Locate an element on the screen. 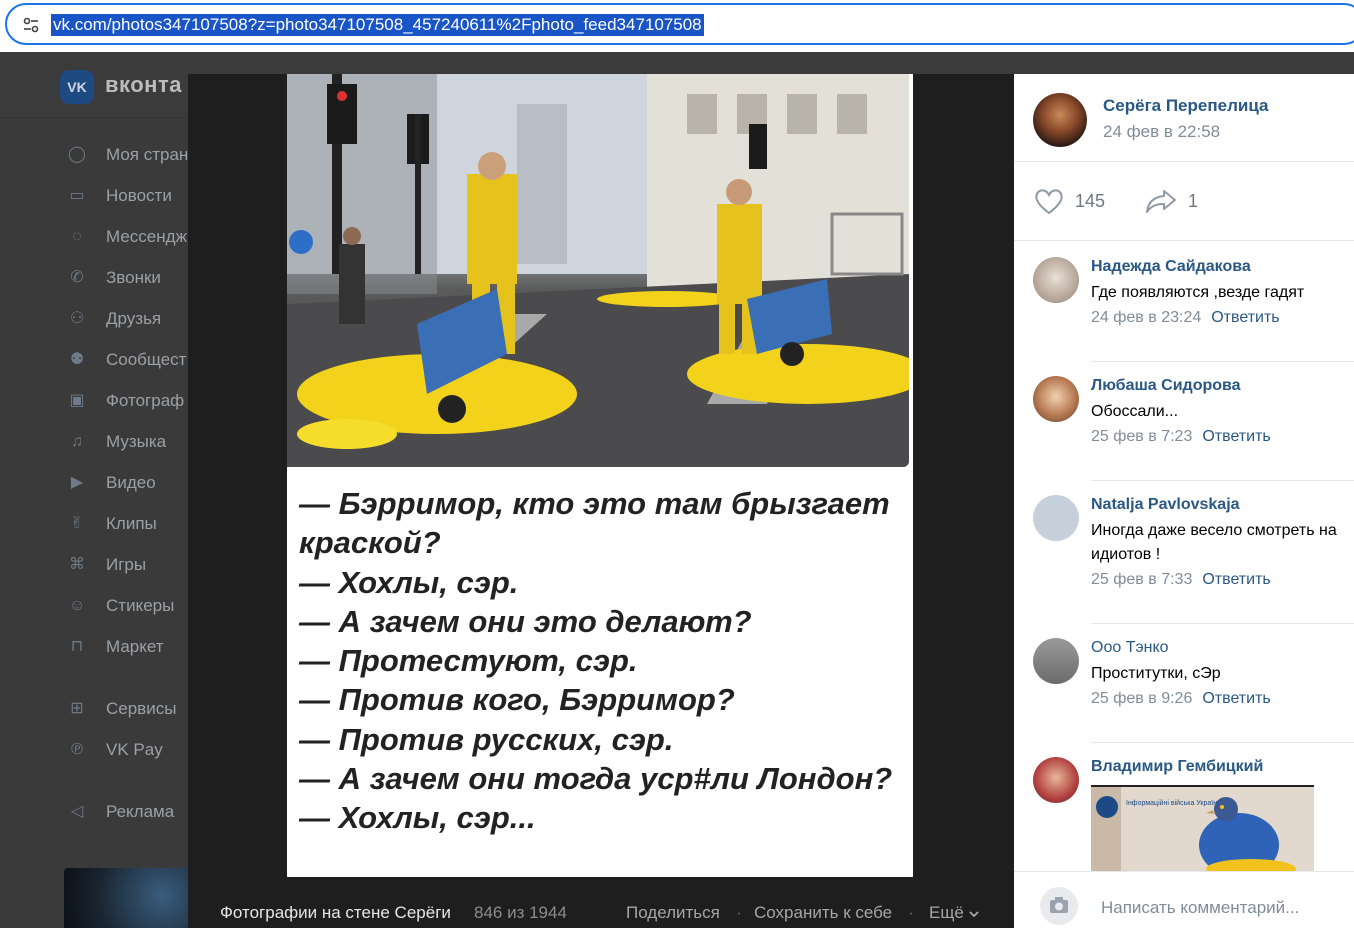  deactivated-dog-avatar-icon is located at coordinates (1056, 518).